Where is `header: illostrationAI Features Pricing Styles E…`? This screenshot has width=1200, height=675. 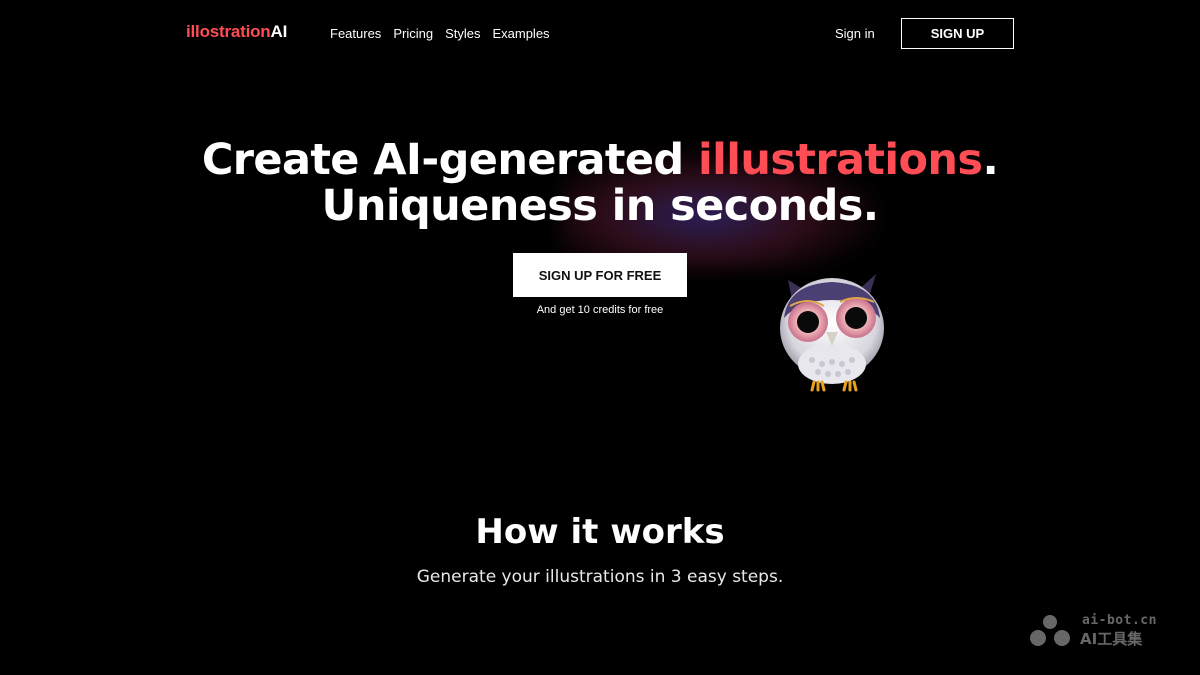
header: illostrationAI Features Pricing Styles E… is located at coordinates (600, 34).